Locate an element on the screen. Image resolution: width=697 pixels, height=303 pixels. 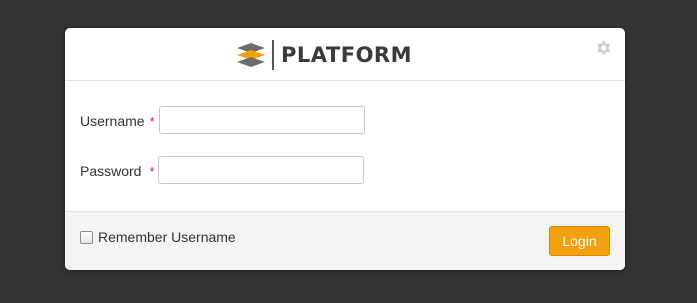
remember-username-label: Remember Username is located at coordinates (167, 237).